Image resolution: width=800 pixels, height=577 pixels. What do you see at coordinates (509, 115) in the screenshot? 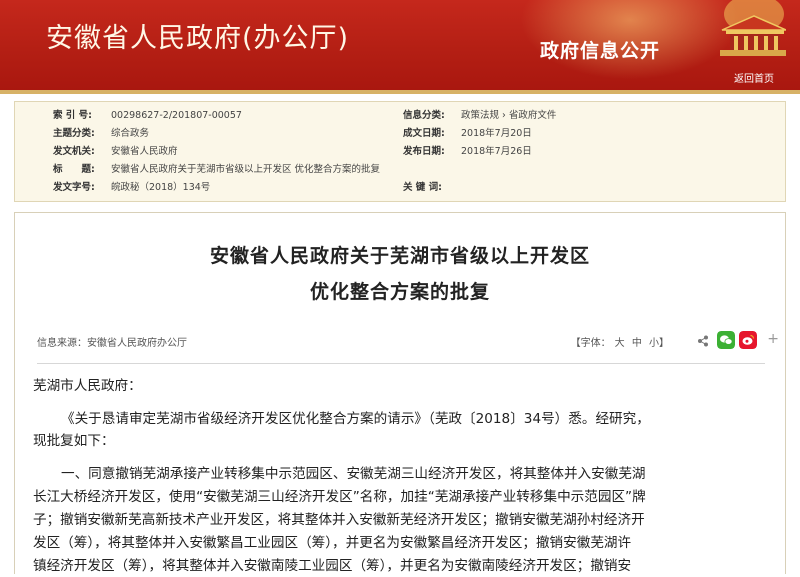
I see `meta-value: 政策法规 › 省政府文件` at bounding box center [509, 115].